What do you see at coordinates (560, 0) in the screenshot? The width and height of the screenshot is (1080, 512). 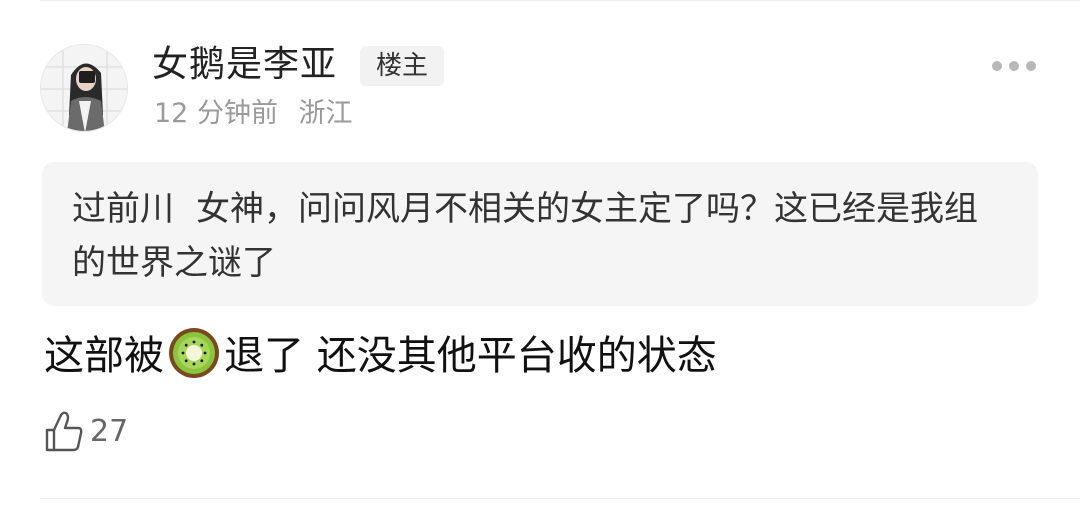 I see `top-divider` at bounding box center [560, 0].